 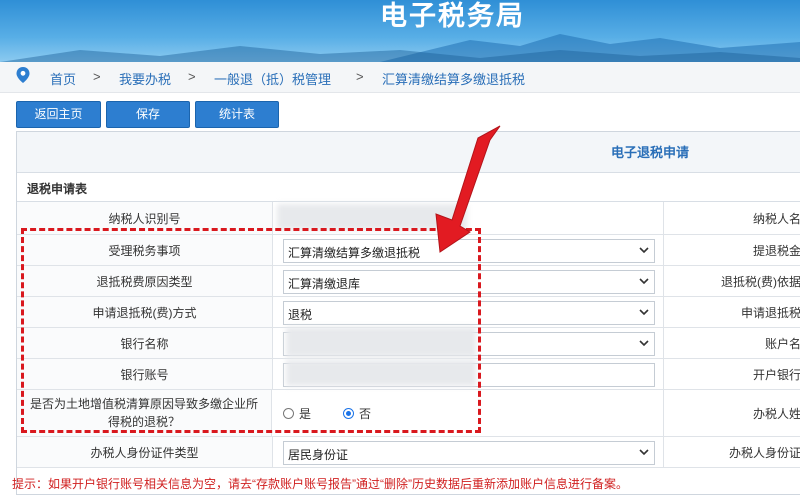 What do you see at coordinates (23, 75) in the screenshot?
I see `location-pin-icon` at bounding box center [23, 75].